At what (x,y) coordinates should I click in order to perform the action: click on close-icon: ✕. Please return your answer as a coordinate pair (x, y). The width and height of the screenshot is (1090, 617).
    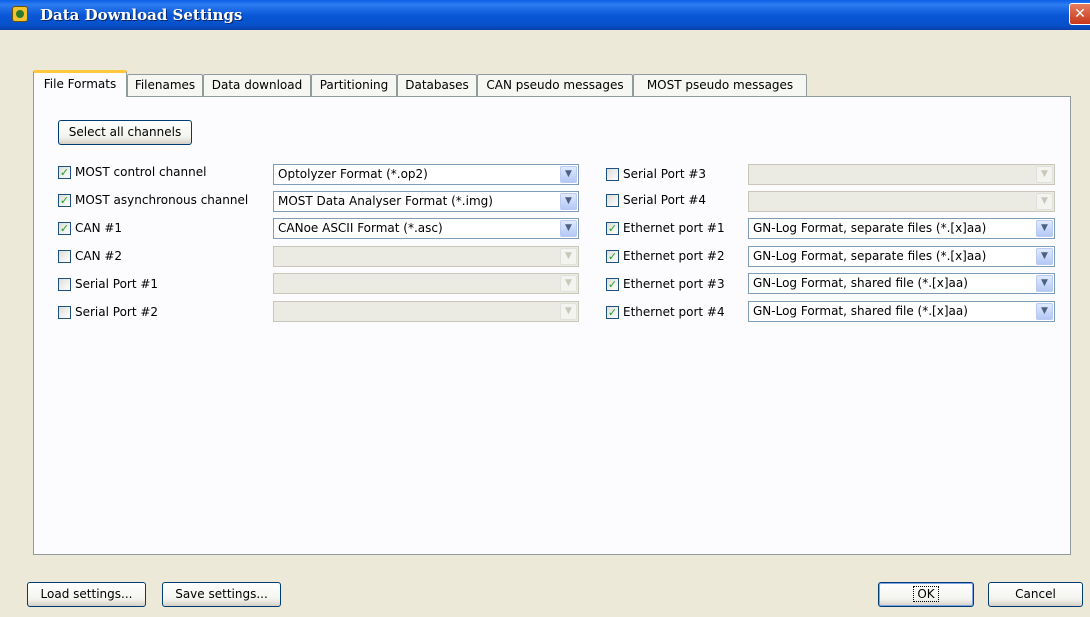
    Looking at the image, I should click on (1080, 14).